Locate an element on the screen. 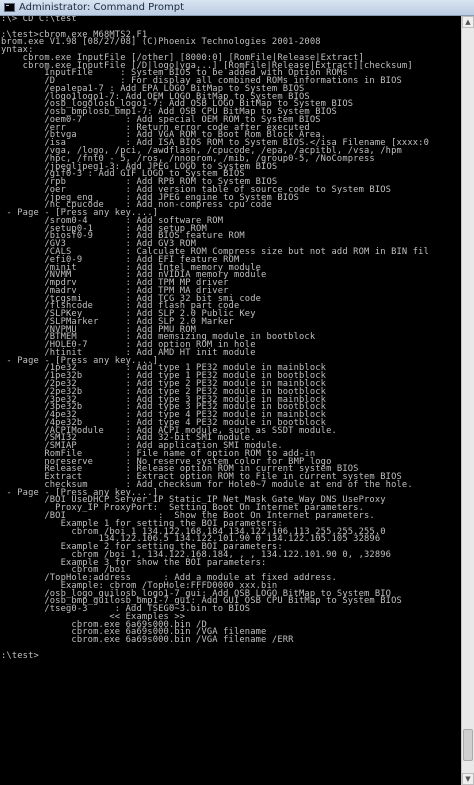 Image resolution: width=474 pixels, height=785 pixels. window-title: Administrator: Command Prompt is located at coordinates (101, 7).